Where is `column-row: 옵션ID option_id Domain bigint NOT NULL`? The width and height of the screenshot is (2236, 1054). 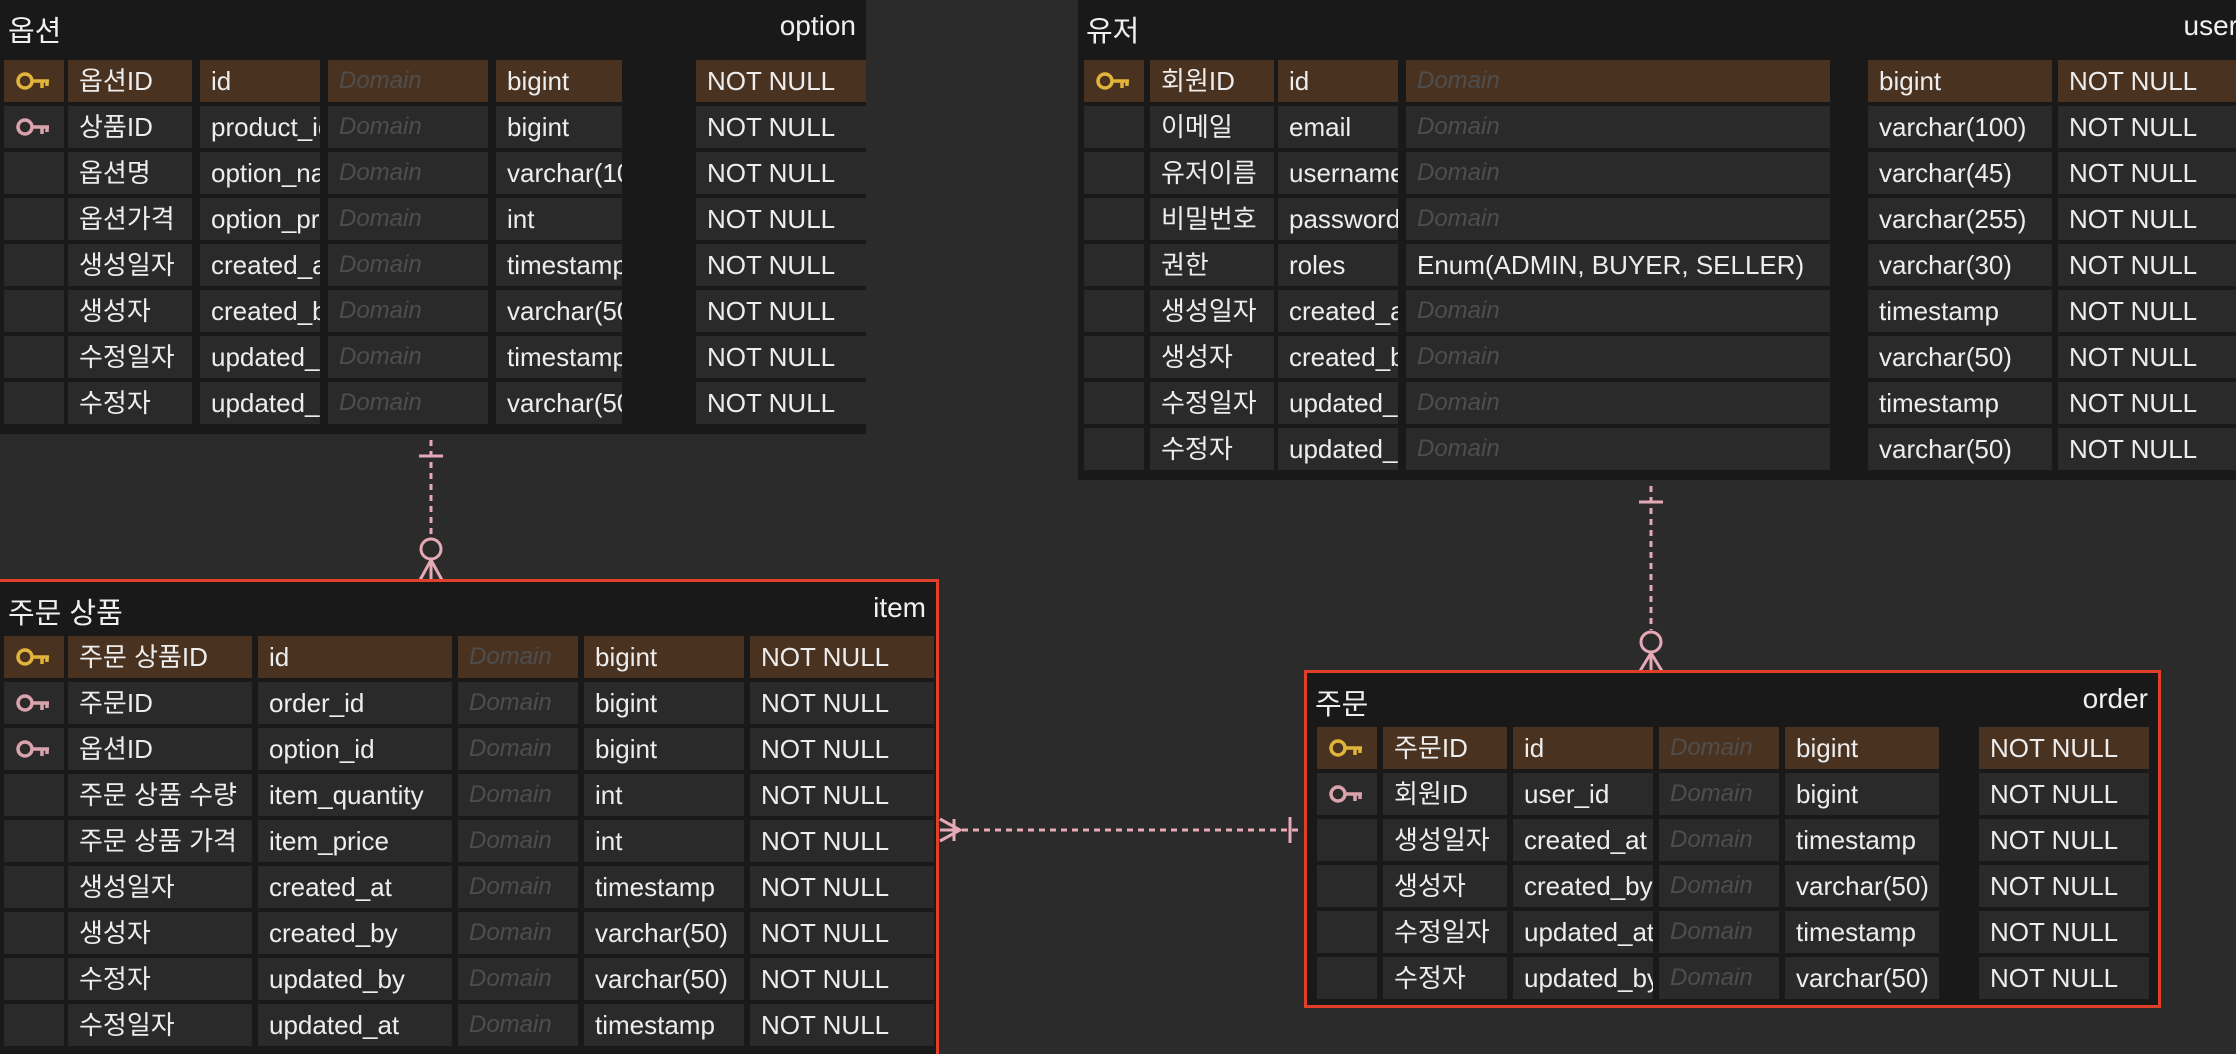 column-row: 옵션ID option_id Domain bigint NOT NULL is located at coordinates (468, 749).